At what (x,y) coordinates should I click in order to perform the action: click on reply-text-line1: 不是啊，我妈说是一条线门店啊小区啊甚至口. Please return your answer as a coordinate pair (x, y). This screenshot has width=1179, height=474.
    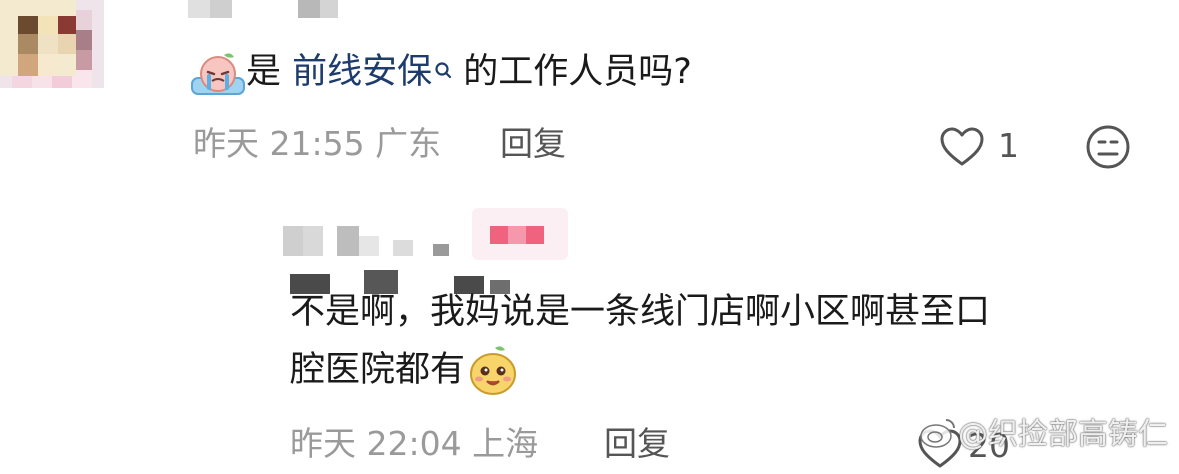
    Looking at the image, I should click on (640, 312).